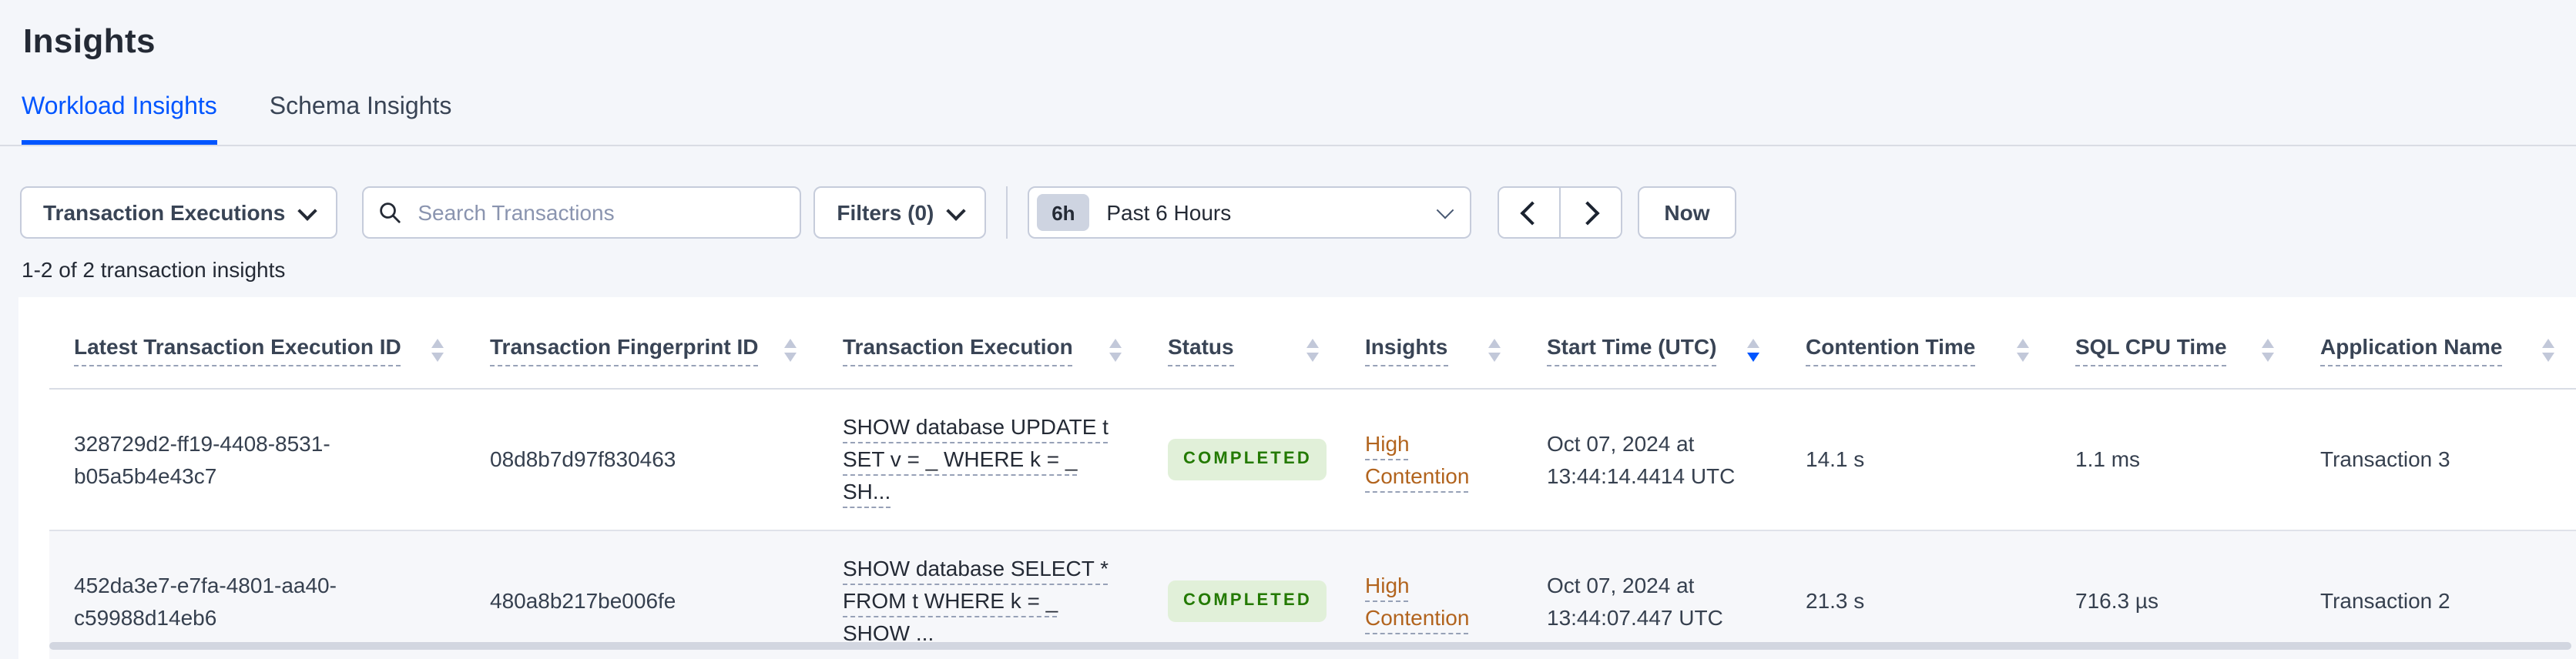 The height and width of the screenshot is (659, 2576). I want to click on sort-icon-active-desc, so click(1753, 350).